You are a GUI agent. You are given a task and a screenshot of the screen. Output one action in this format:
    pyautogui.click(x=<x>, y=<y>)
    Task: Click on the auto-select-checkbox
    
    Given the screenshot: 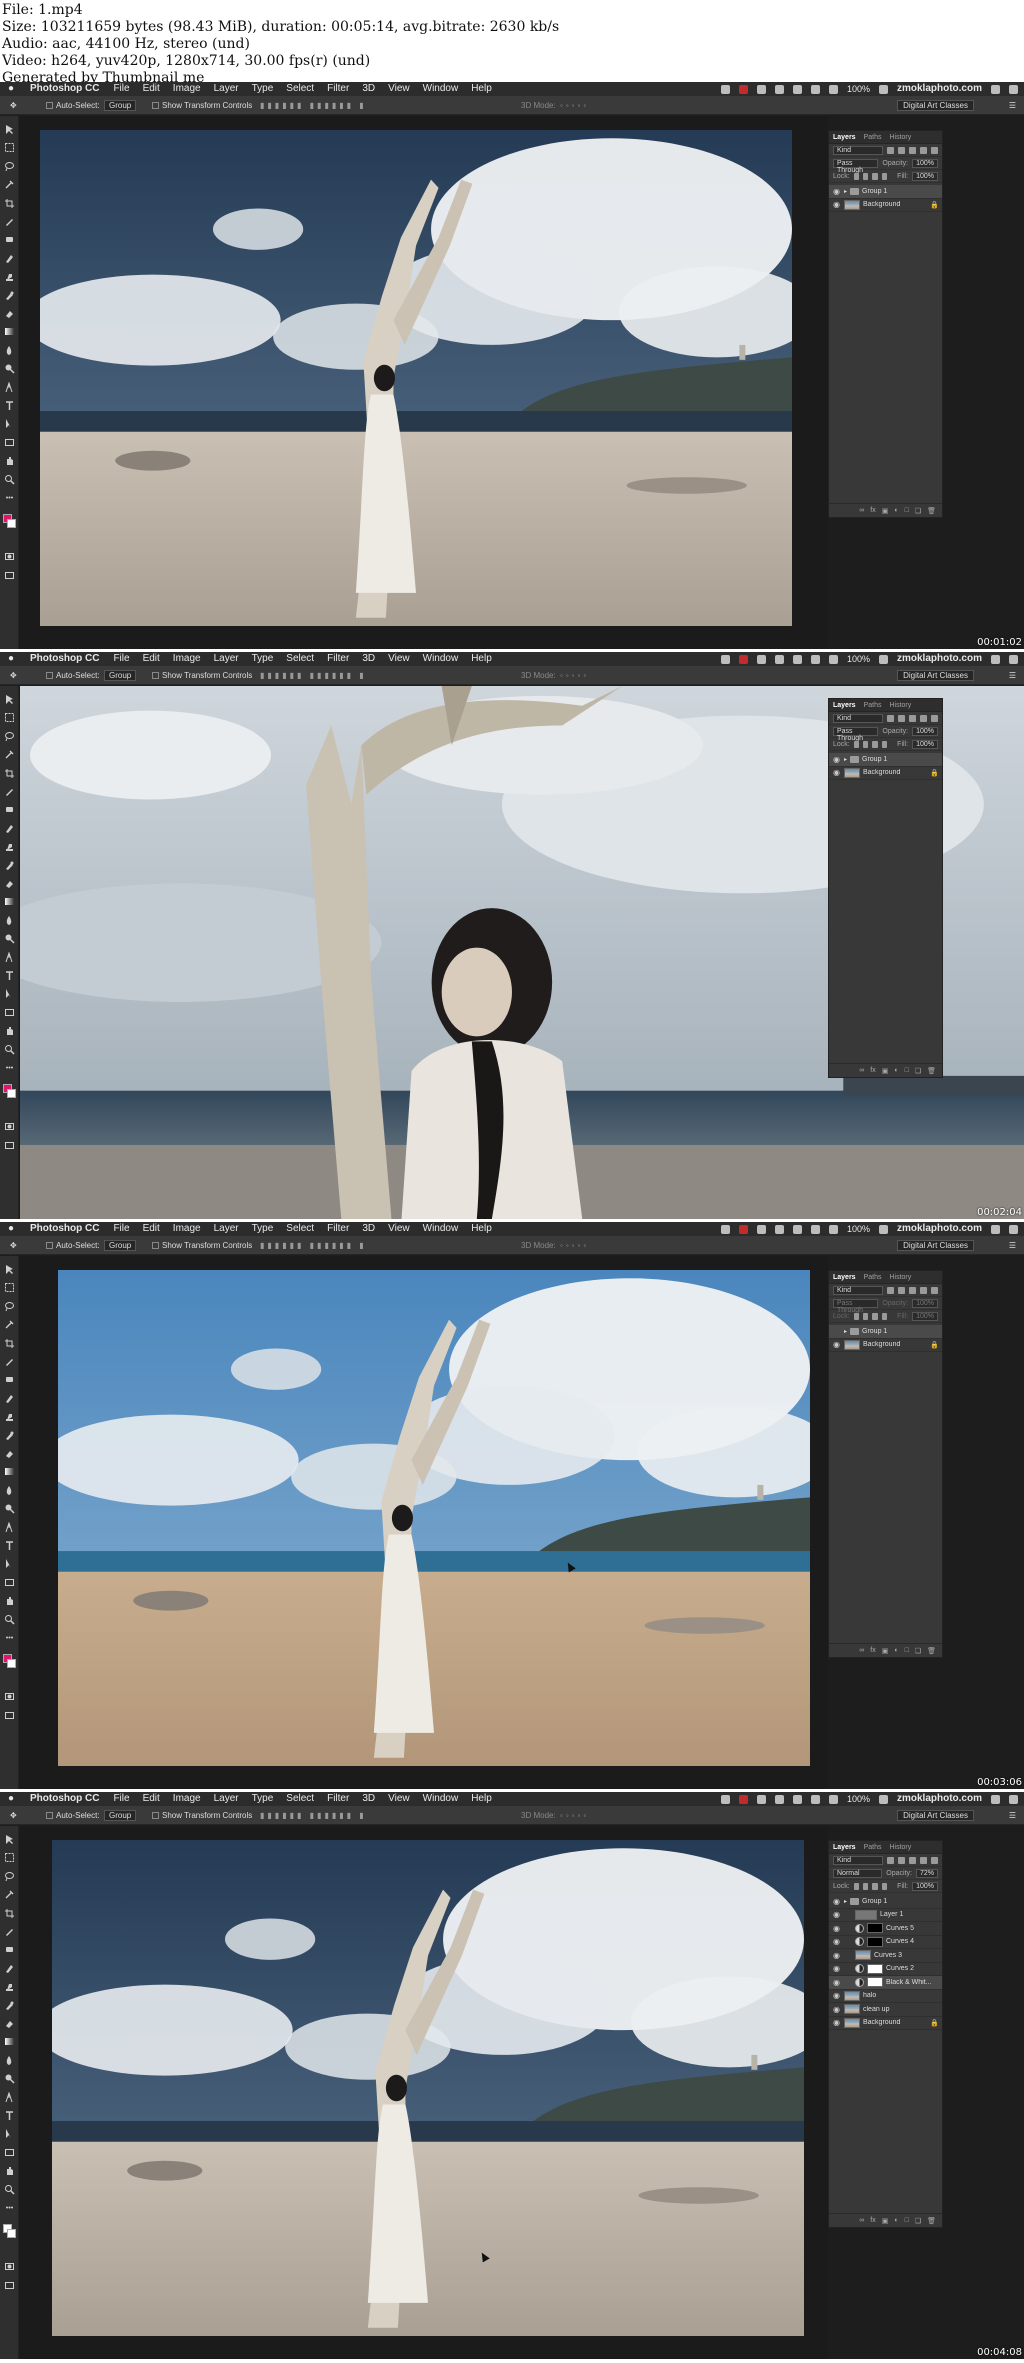 What is the action you would take?
    pyautogui.click(x=49, y=675)
    